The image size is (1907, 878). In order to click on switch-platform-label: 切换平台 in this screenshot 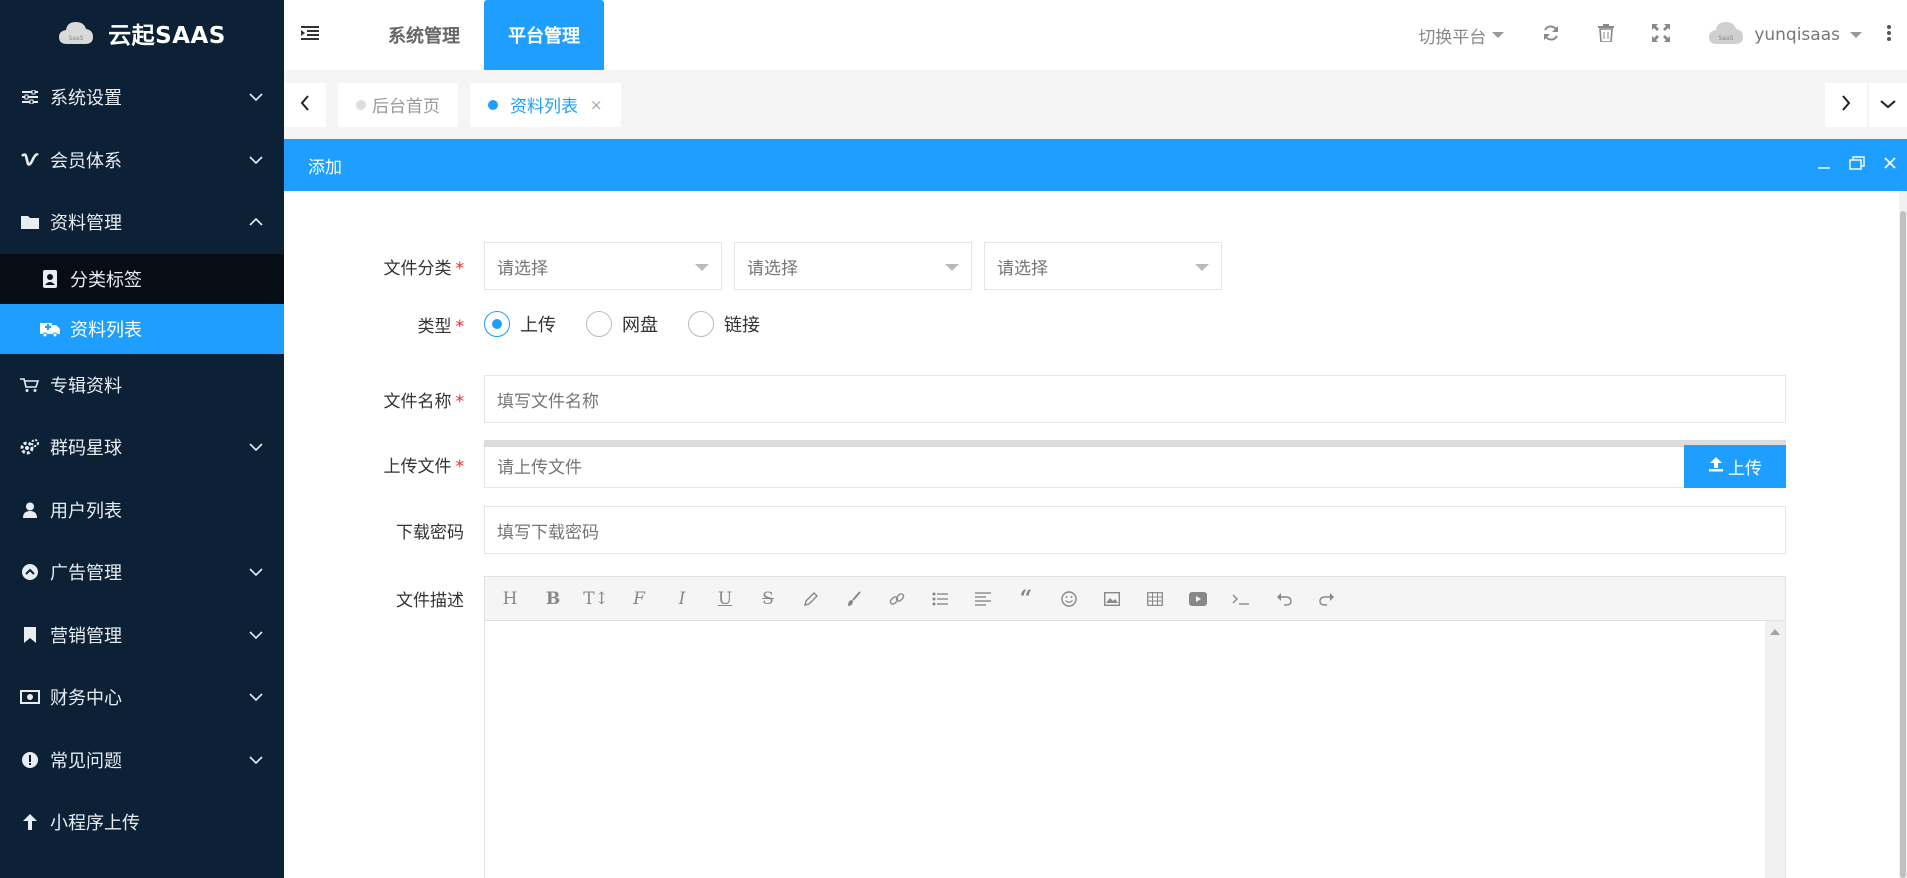, I will do `click(1452, 37)`.